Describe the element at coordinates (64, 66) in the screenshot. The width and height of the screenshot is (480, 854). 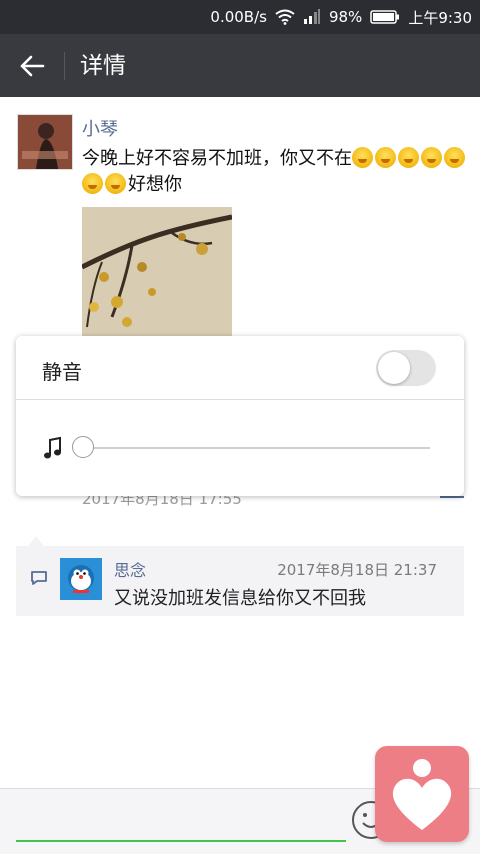
I see `title-divider` at that location.